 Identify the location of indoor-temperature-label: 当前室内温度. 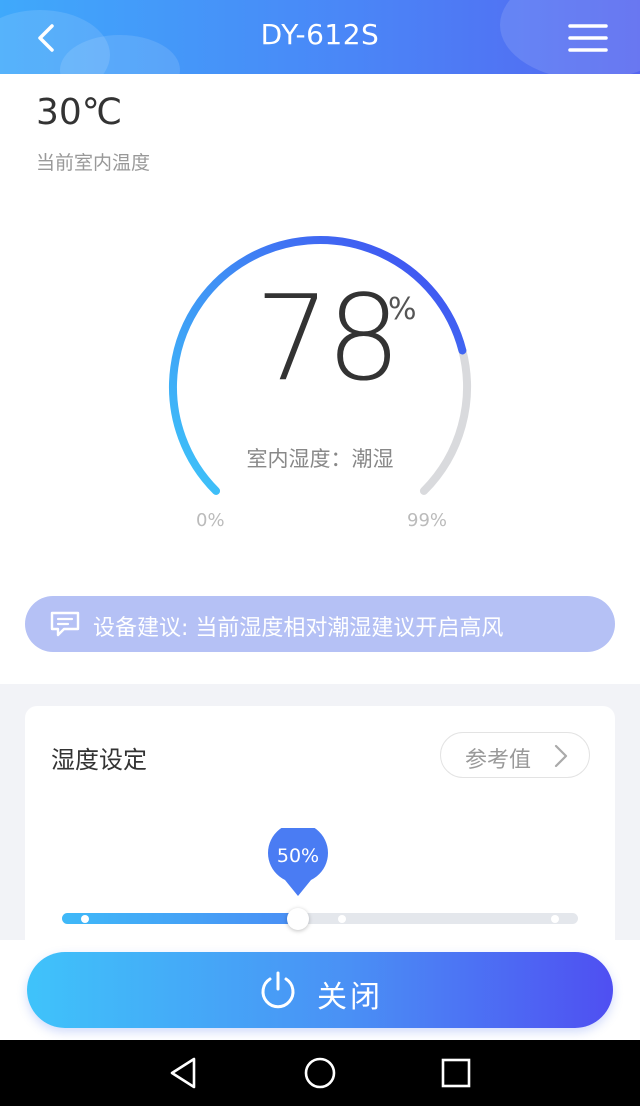
(93, 163).